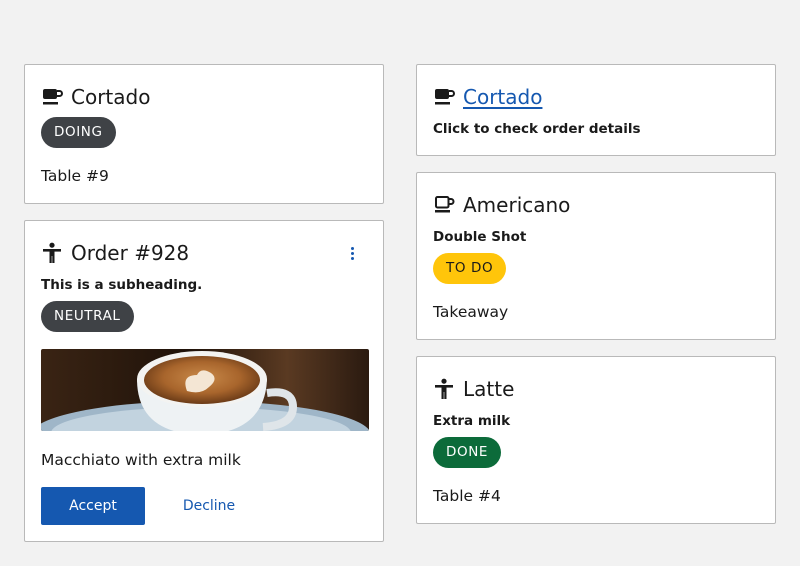  Describe the element at coordinates (502, 97) in the screenshot. I see `card-title-link: Cortado` at that location.